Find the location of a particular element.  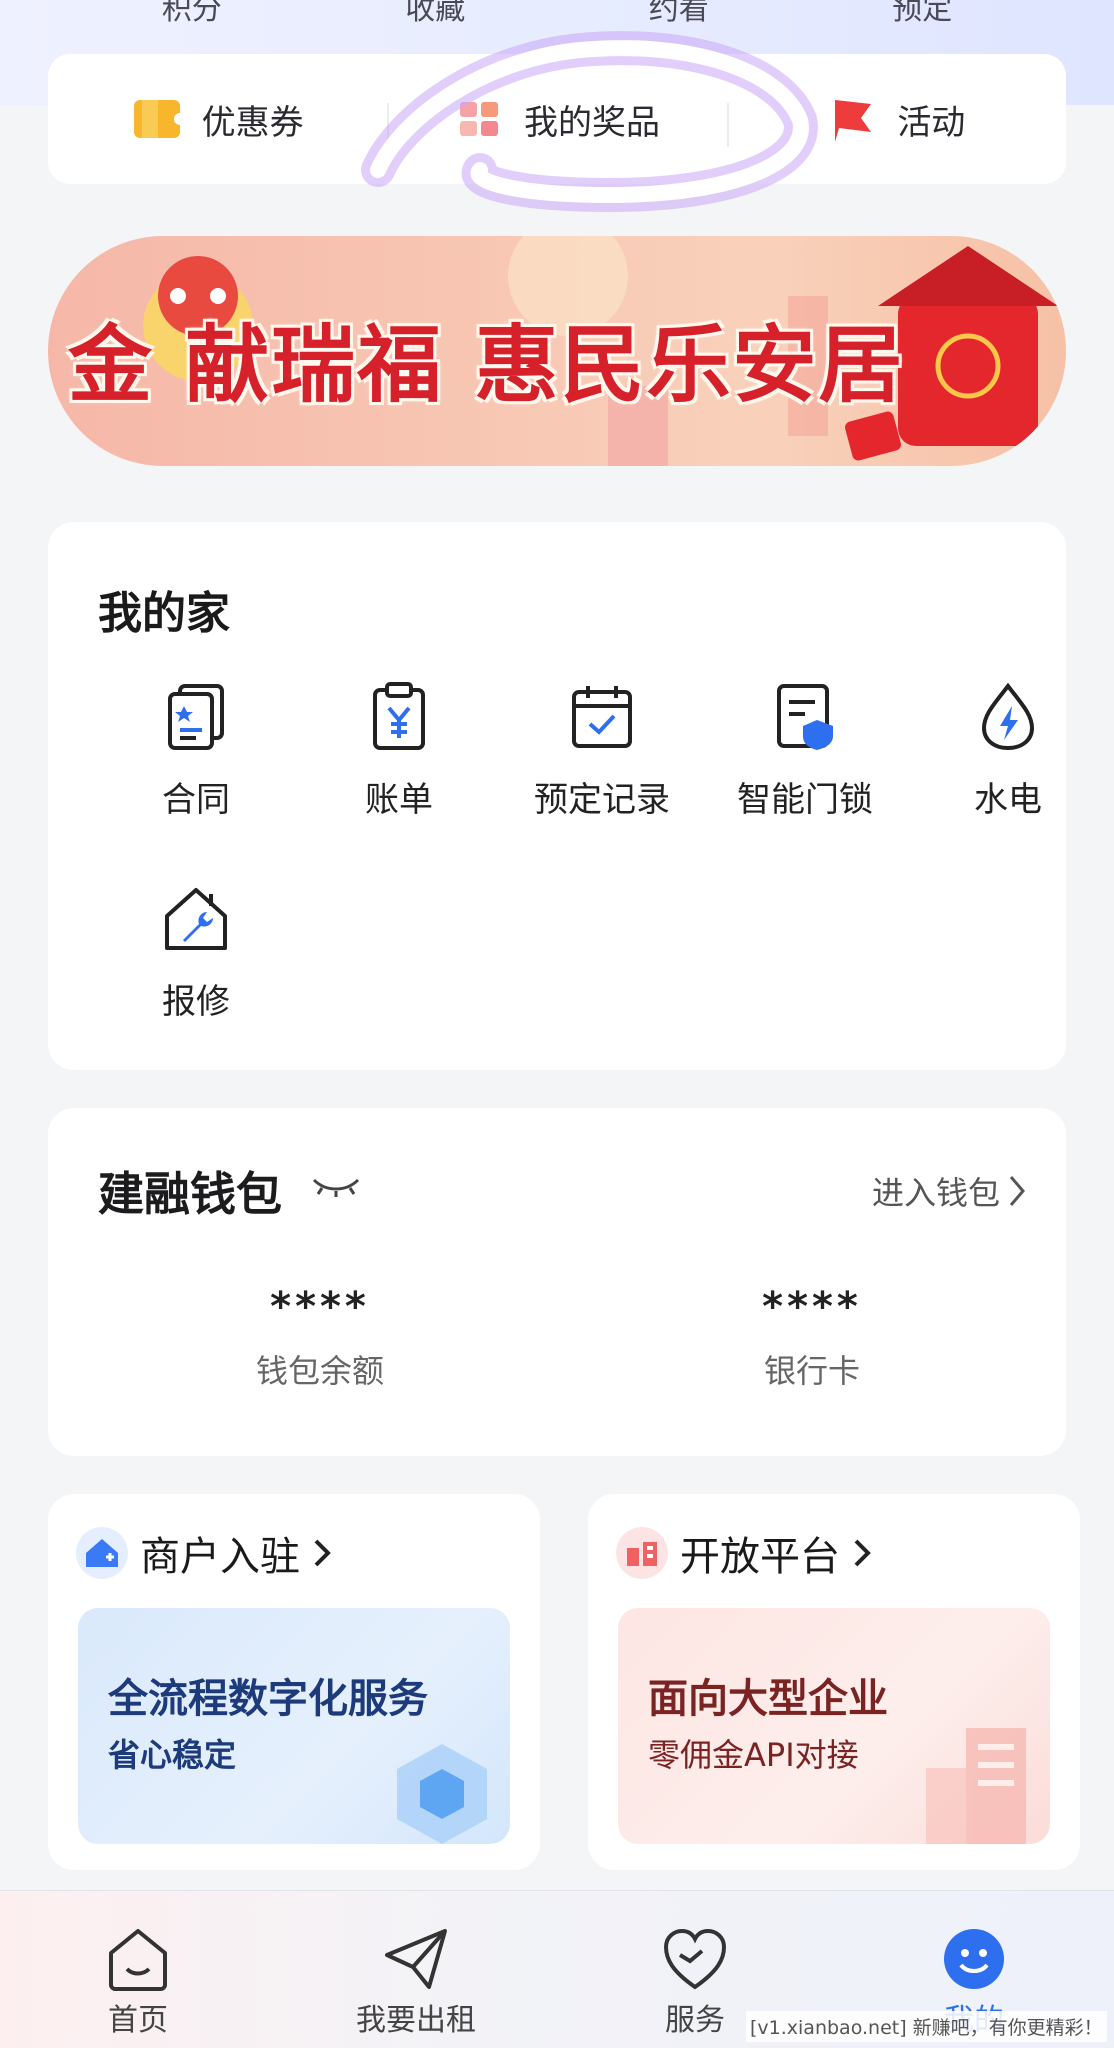

stat-points: 积分 is located at coordinates (192, 17).